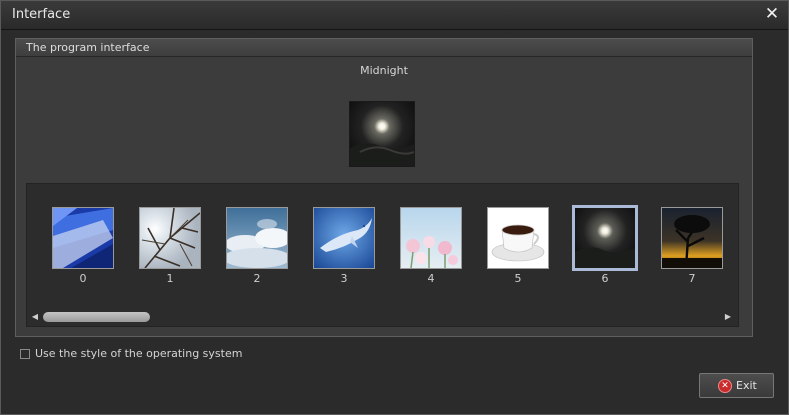 The width and height of the screenshot is (789, 415). What do you see at coordinates (96, 317) in the screenshot?
I see `scrollbar-thumb` at bounding box center [96, 317].